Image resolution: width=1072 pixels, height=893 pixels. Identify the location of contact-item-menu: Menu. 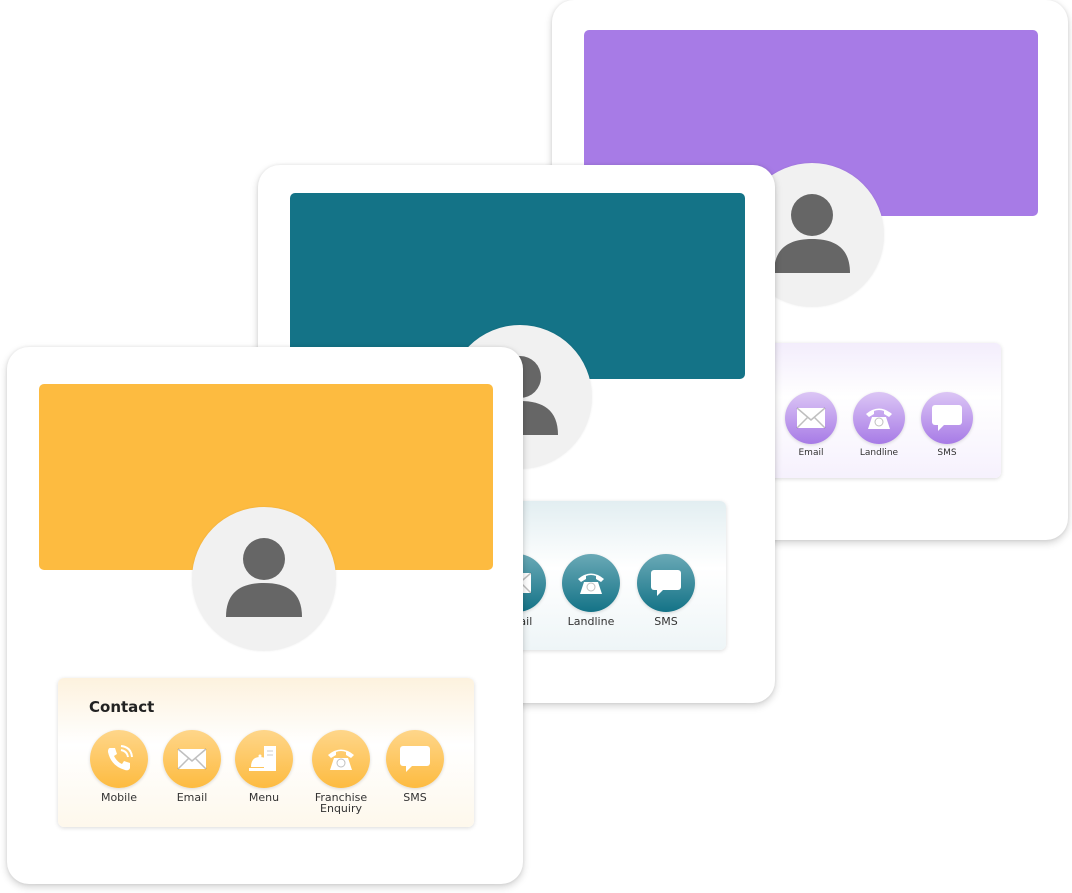
(264, 766).